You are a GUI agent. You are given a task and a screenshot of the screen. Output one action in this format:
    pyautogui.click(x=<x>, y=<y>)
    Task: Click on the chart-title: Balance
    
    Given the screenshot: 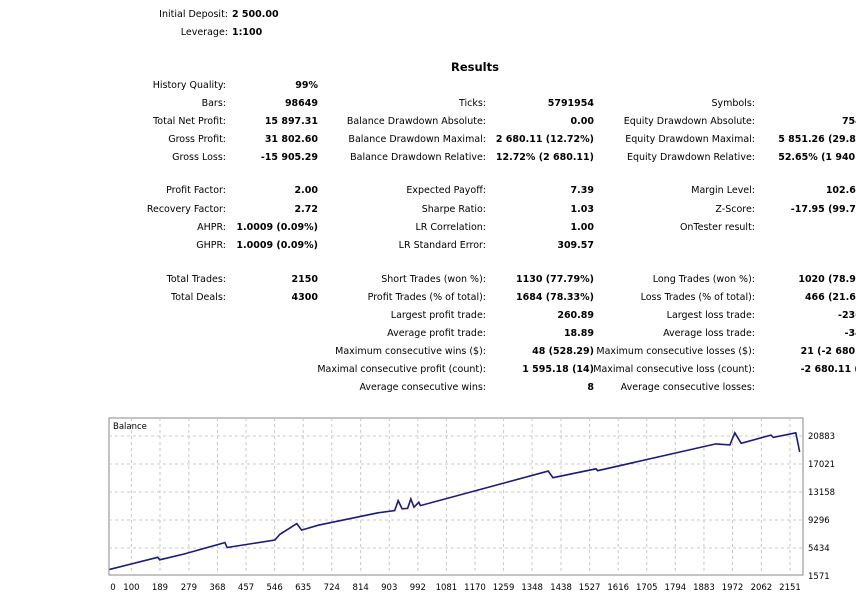 What is the action you would take?
    pyautogui.click(x=130, y=427)
    